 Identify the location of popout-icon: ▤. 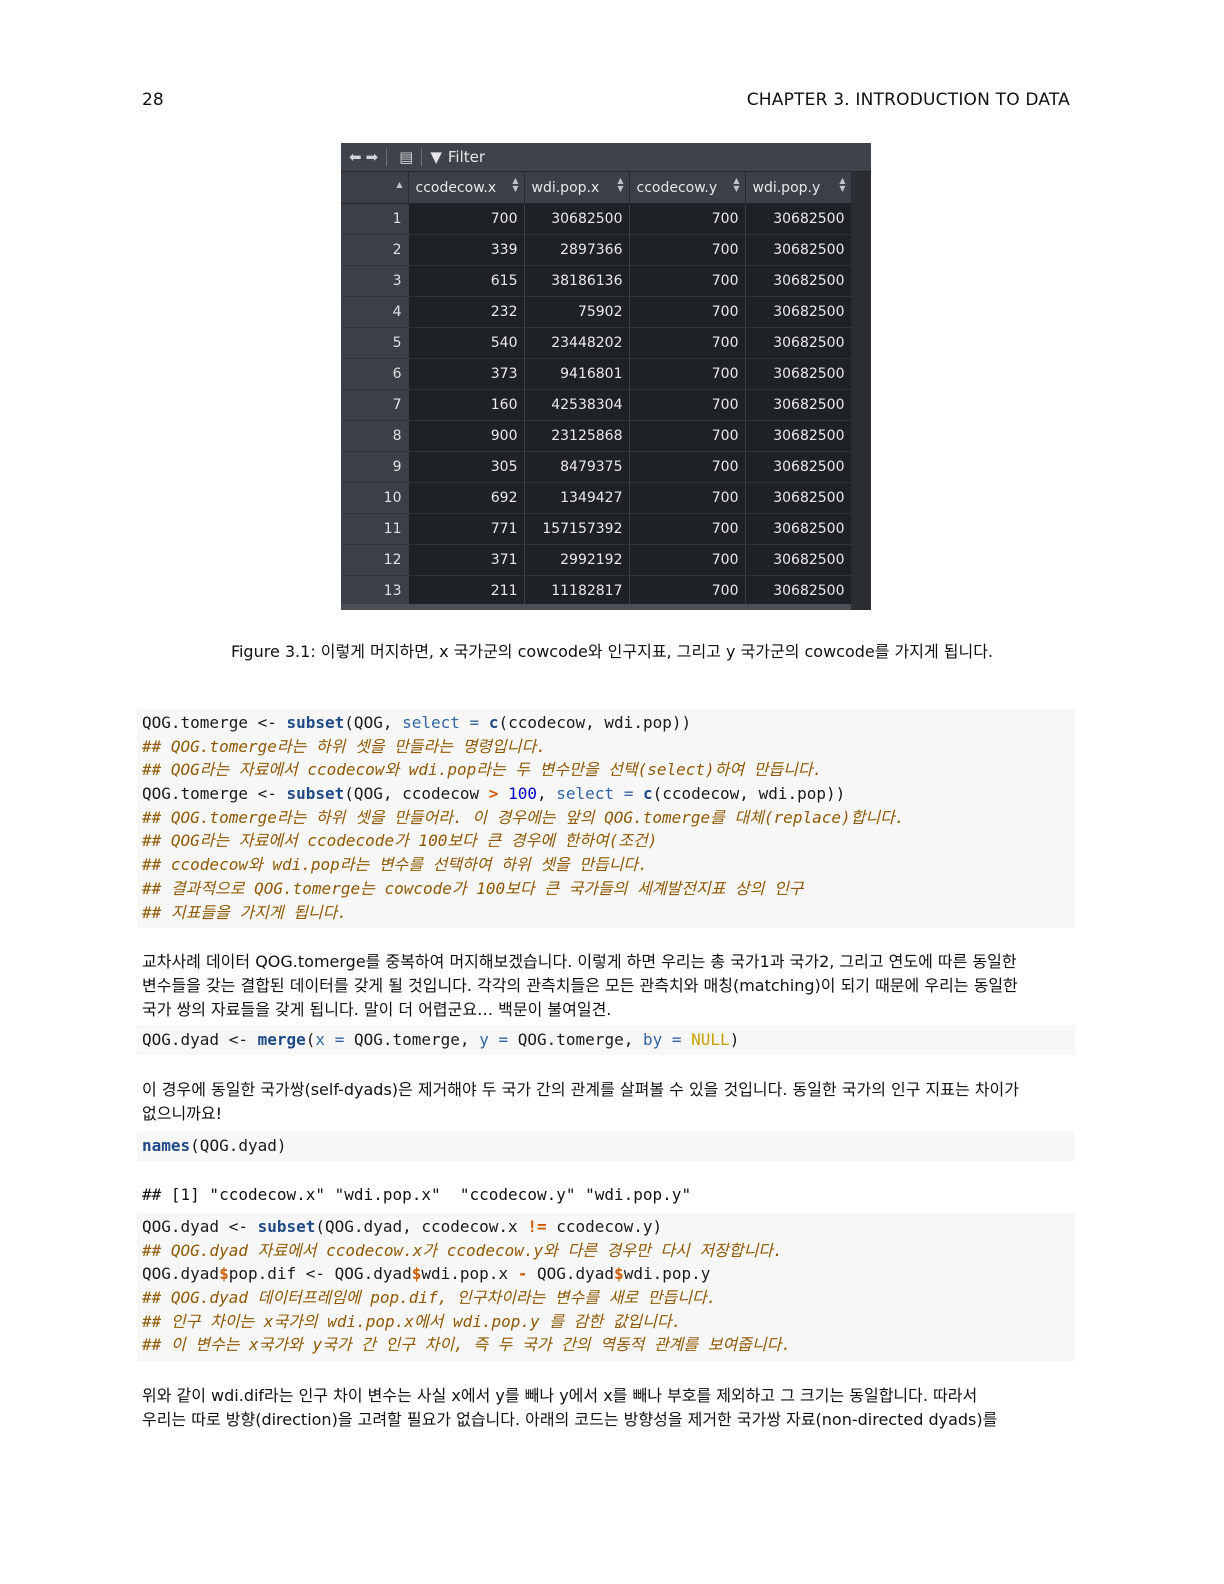
(406, 157).